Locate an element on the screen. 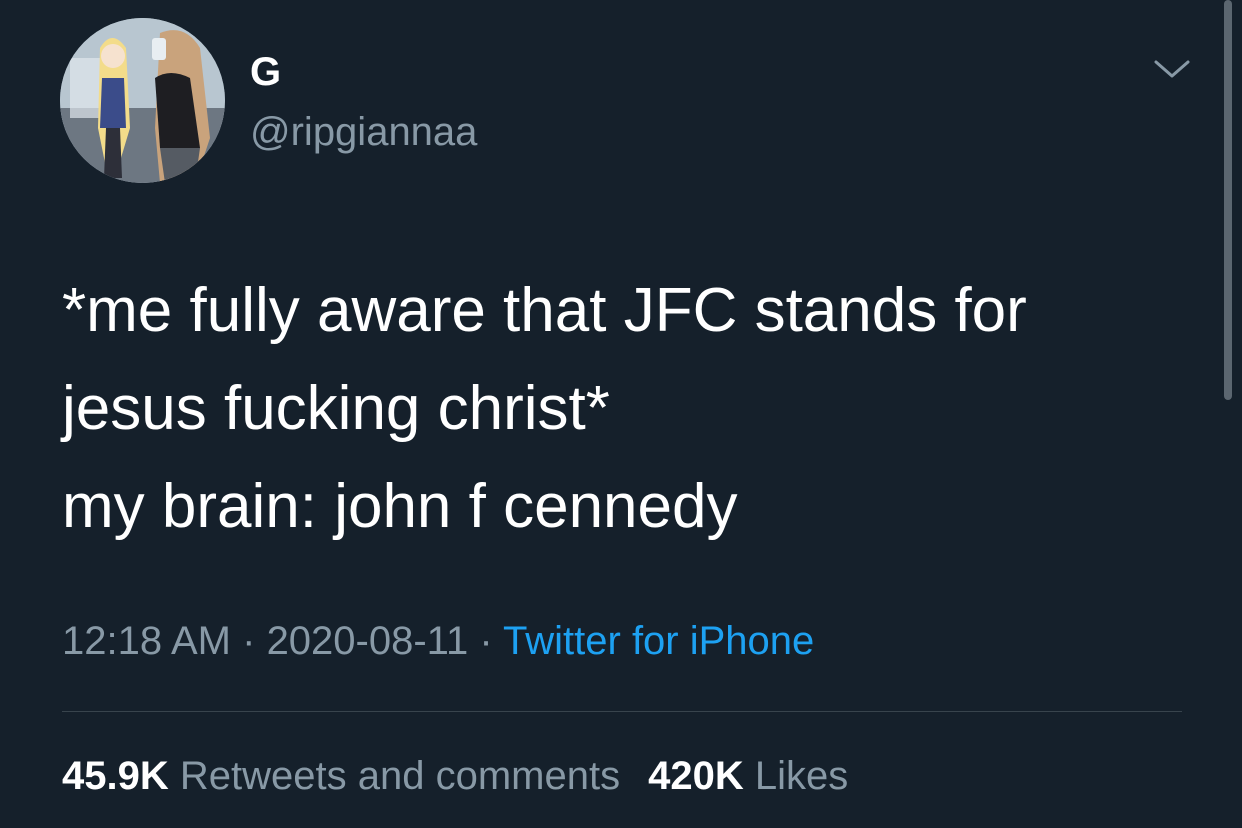  avatar-image is located at coordinates (142, 100).